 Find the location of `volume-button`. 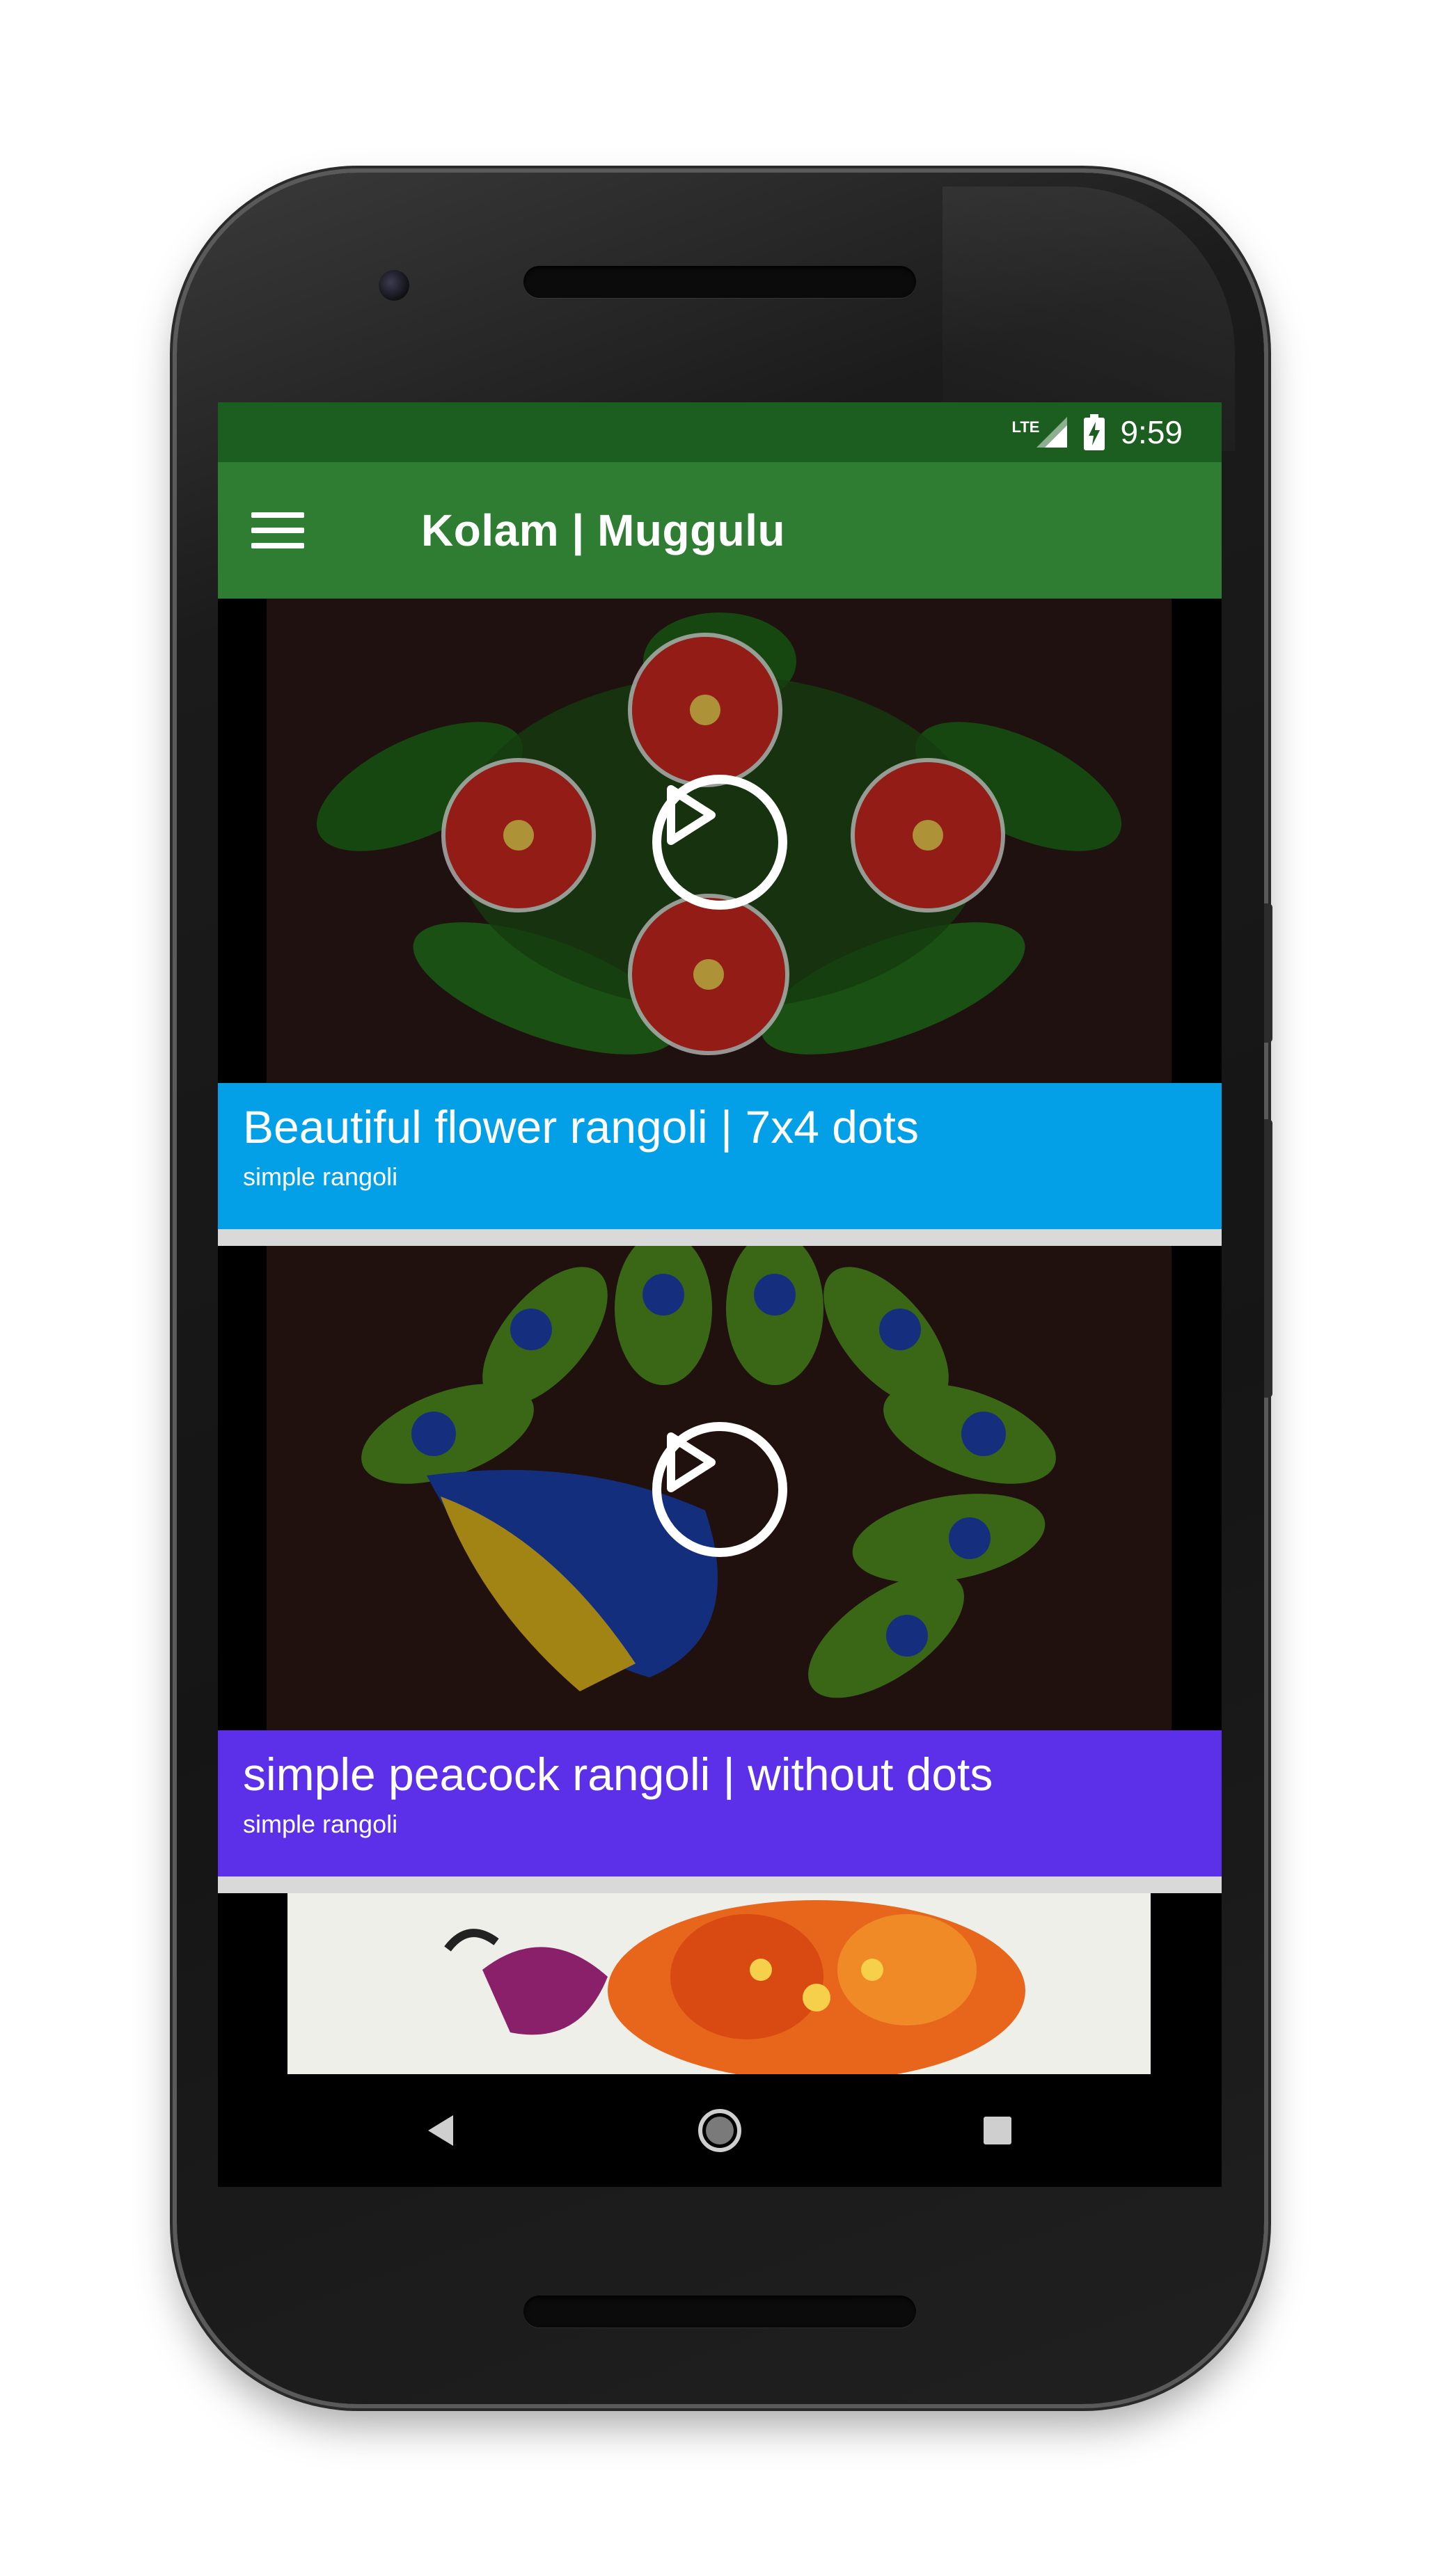

volume-button is located at coordinates (1268, 1258).